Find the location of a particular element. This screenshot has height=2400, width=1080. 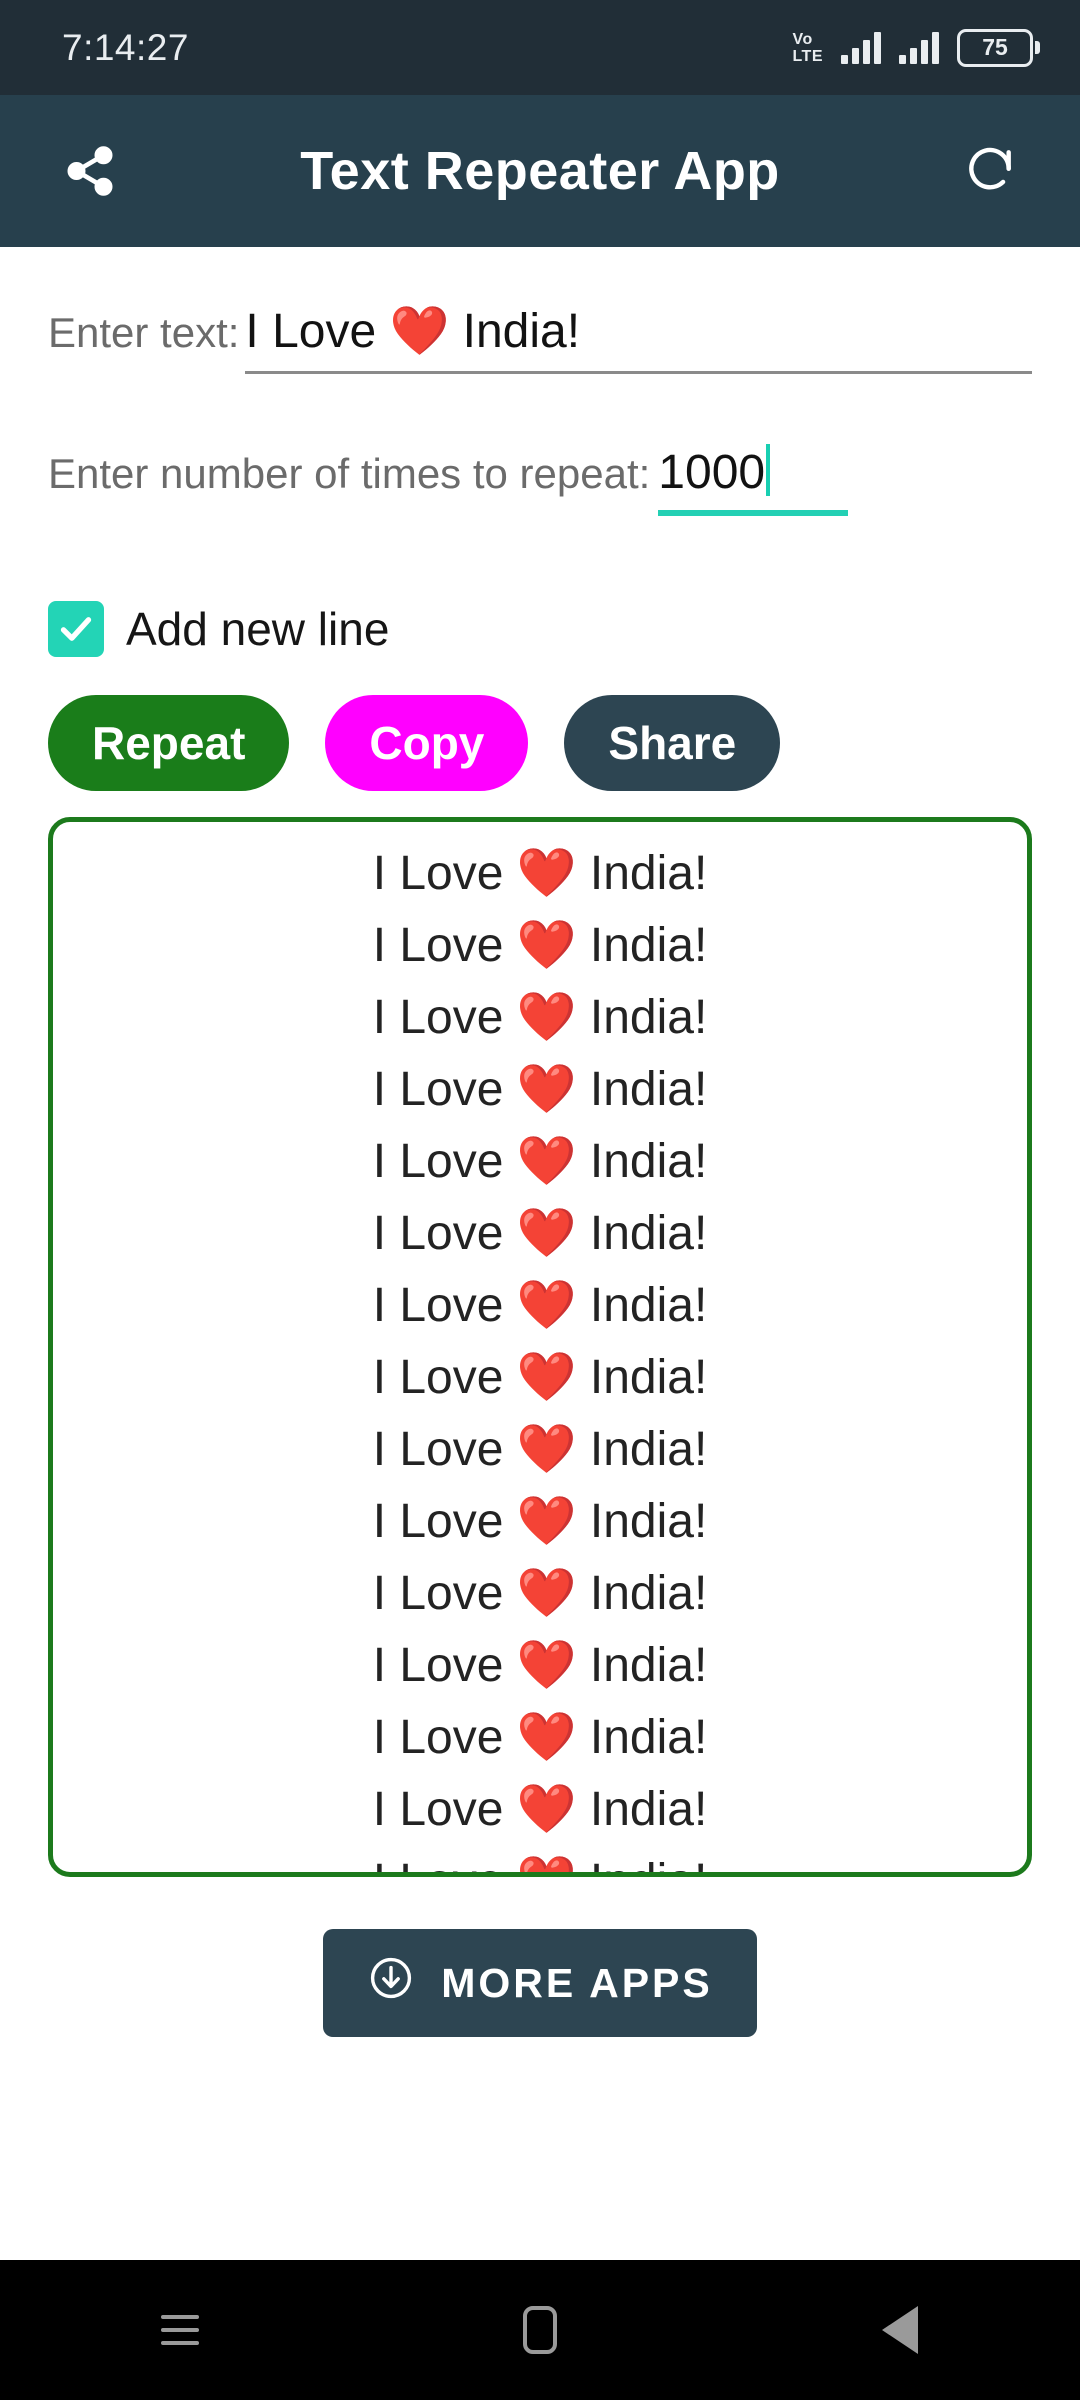

text-field-label: Enter text: is located at coordinates (144, 332).